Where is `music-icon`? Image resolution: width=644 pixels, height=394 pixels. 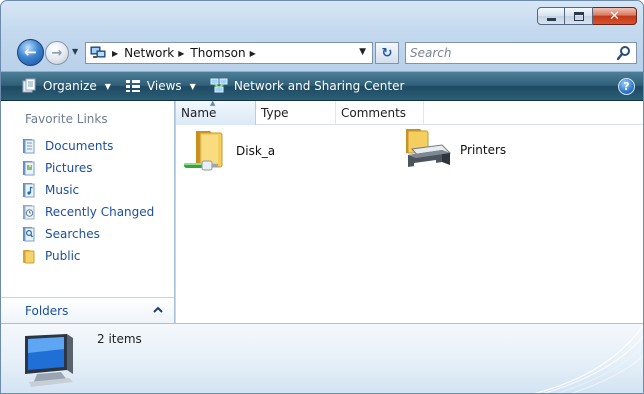 music-icon is located at coordinates (29, 190).